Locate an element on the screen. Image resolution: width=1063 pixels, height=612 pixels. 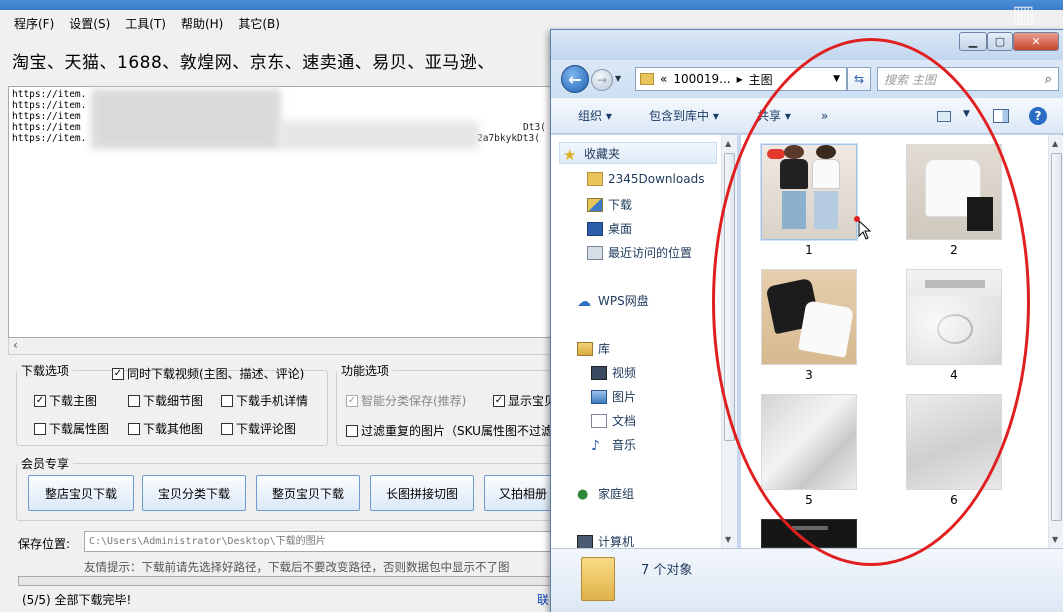
checkbox-main-image: ✓ 下载主图 is located at coordinates (65, 400).